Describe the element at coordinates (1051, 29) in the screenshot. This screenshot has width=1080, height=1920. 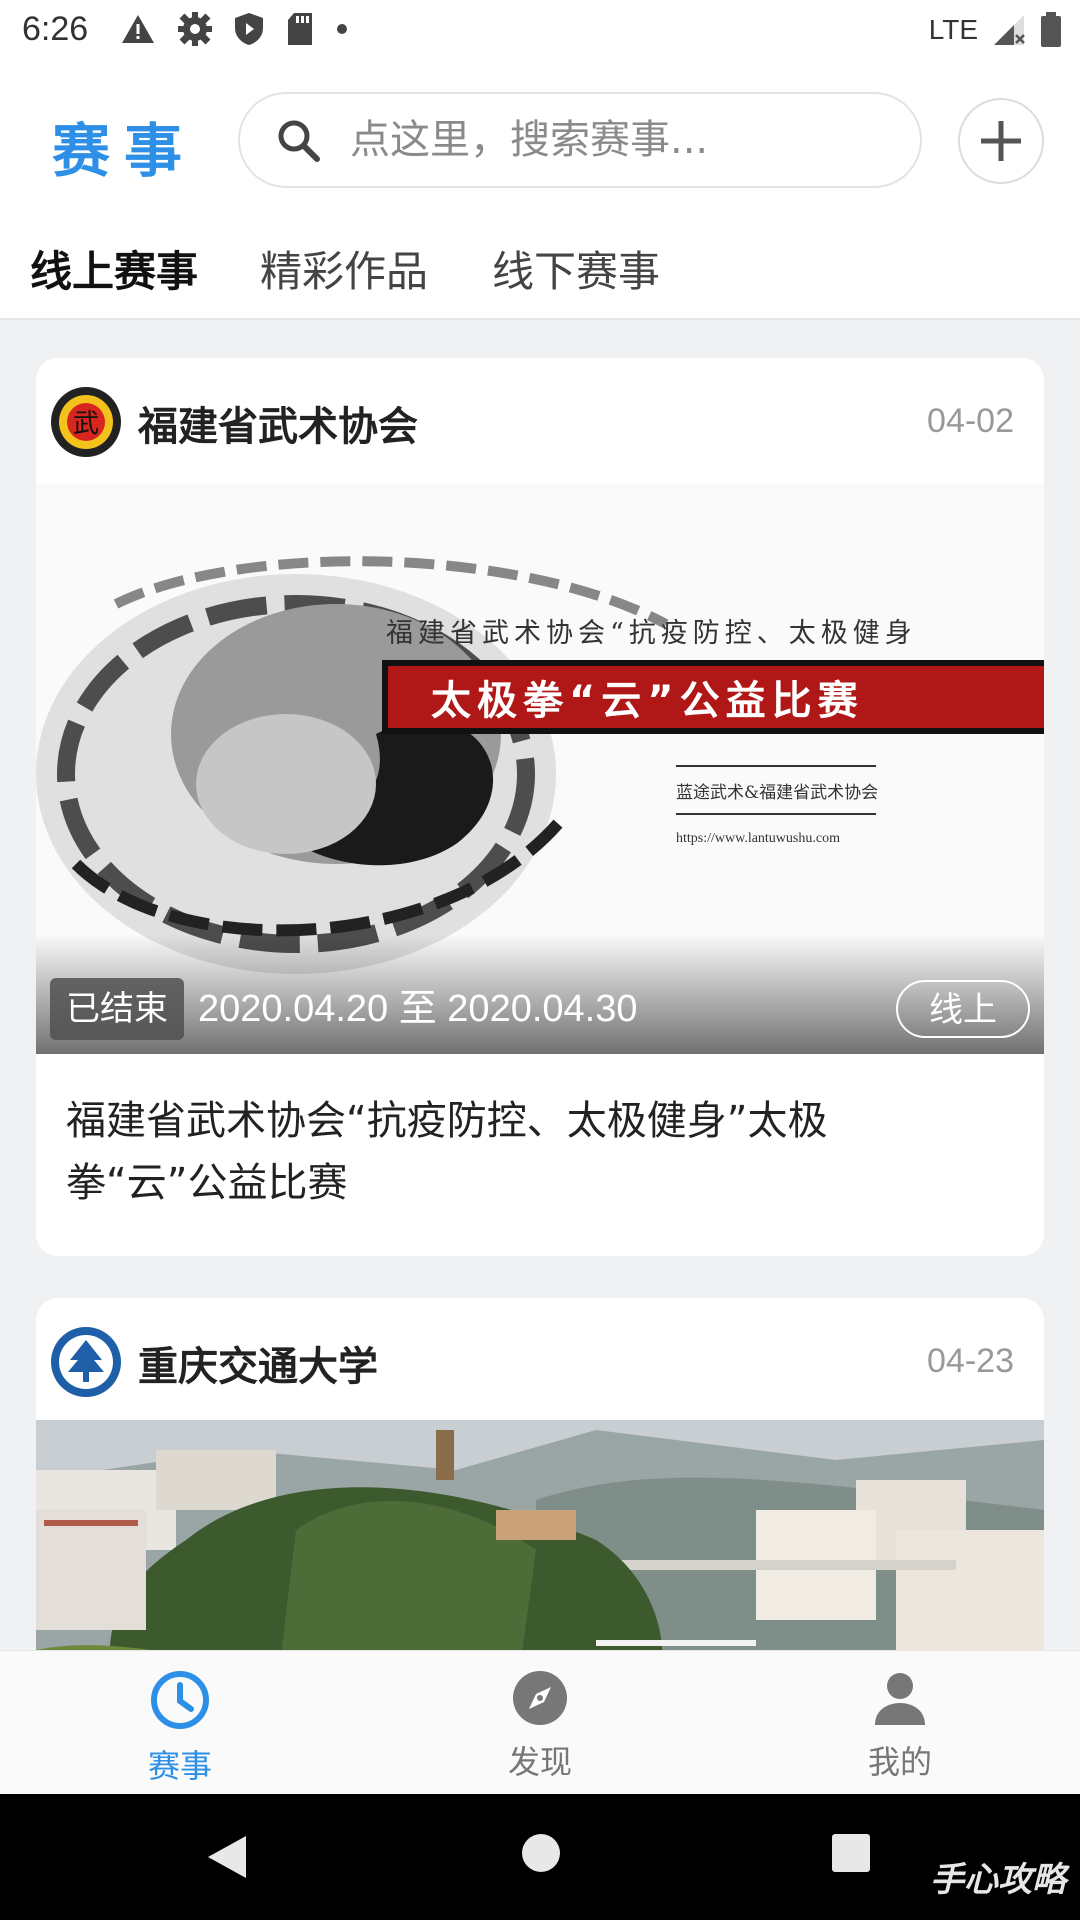
I see `battery-icon` at that location.